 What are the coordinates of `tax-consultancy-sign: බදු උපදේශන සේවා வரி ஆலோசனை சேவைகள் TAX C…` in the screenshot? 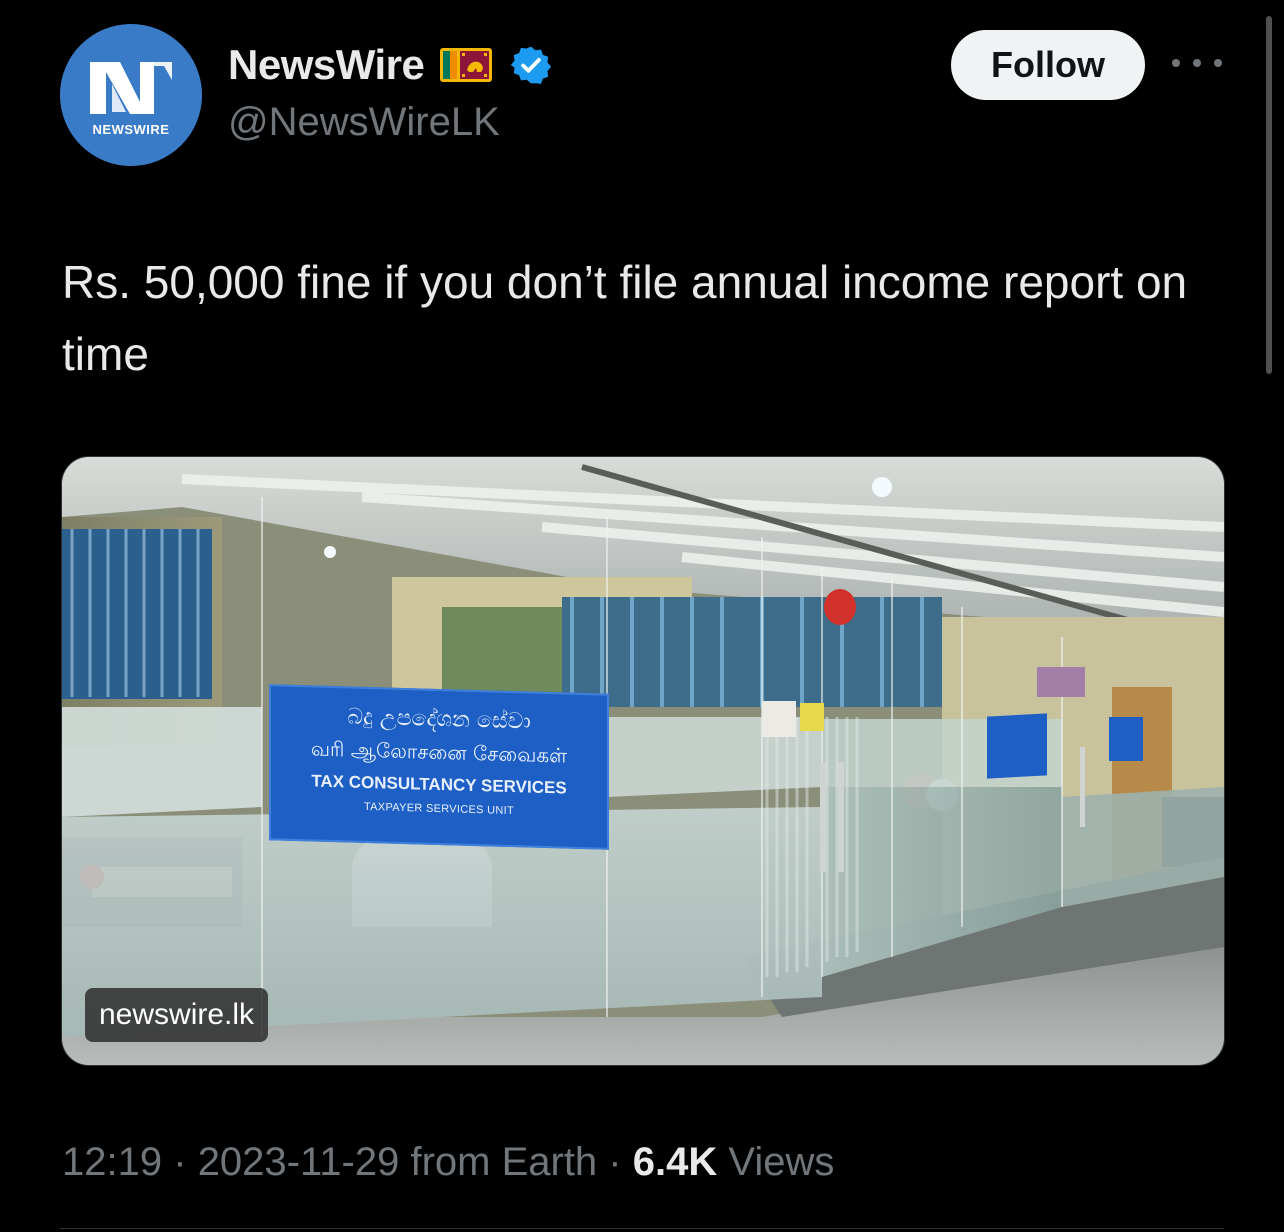 It's located at (439, 767).